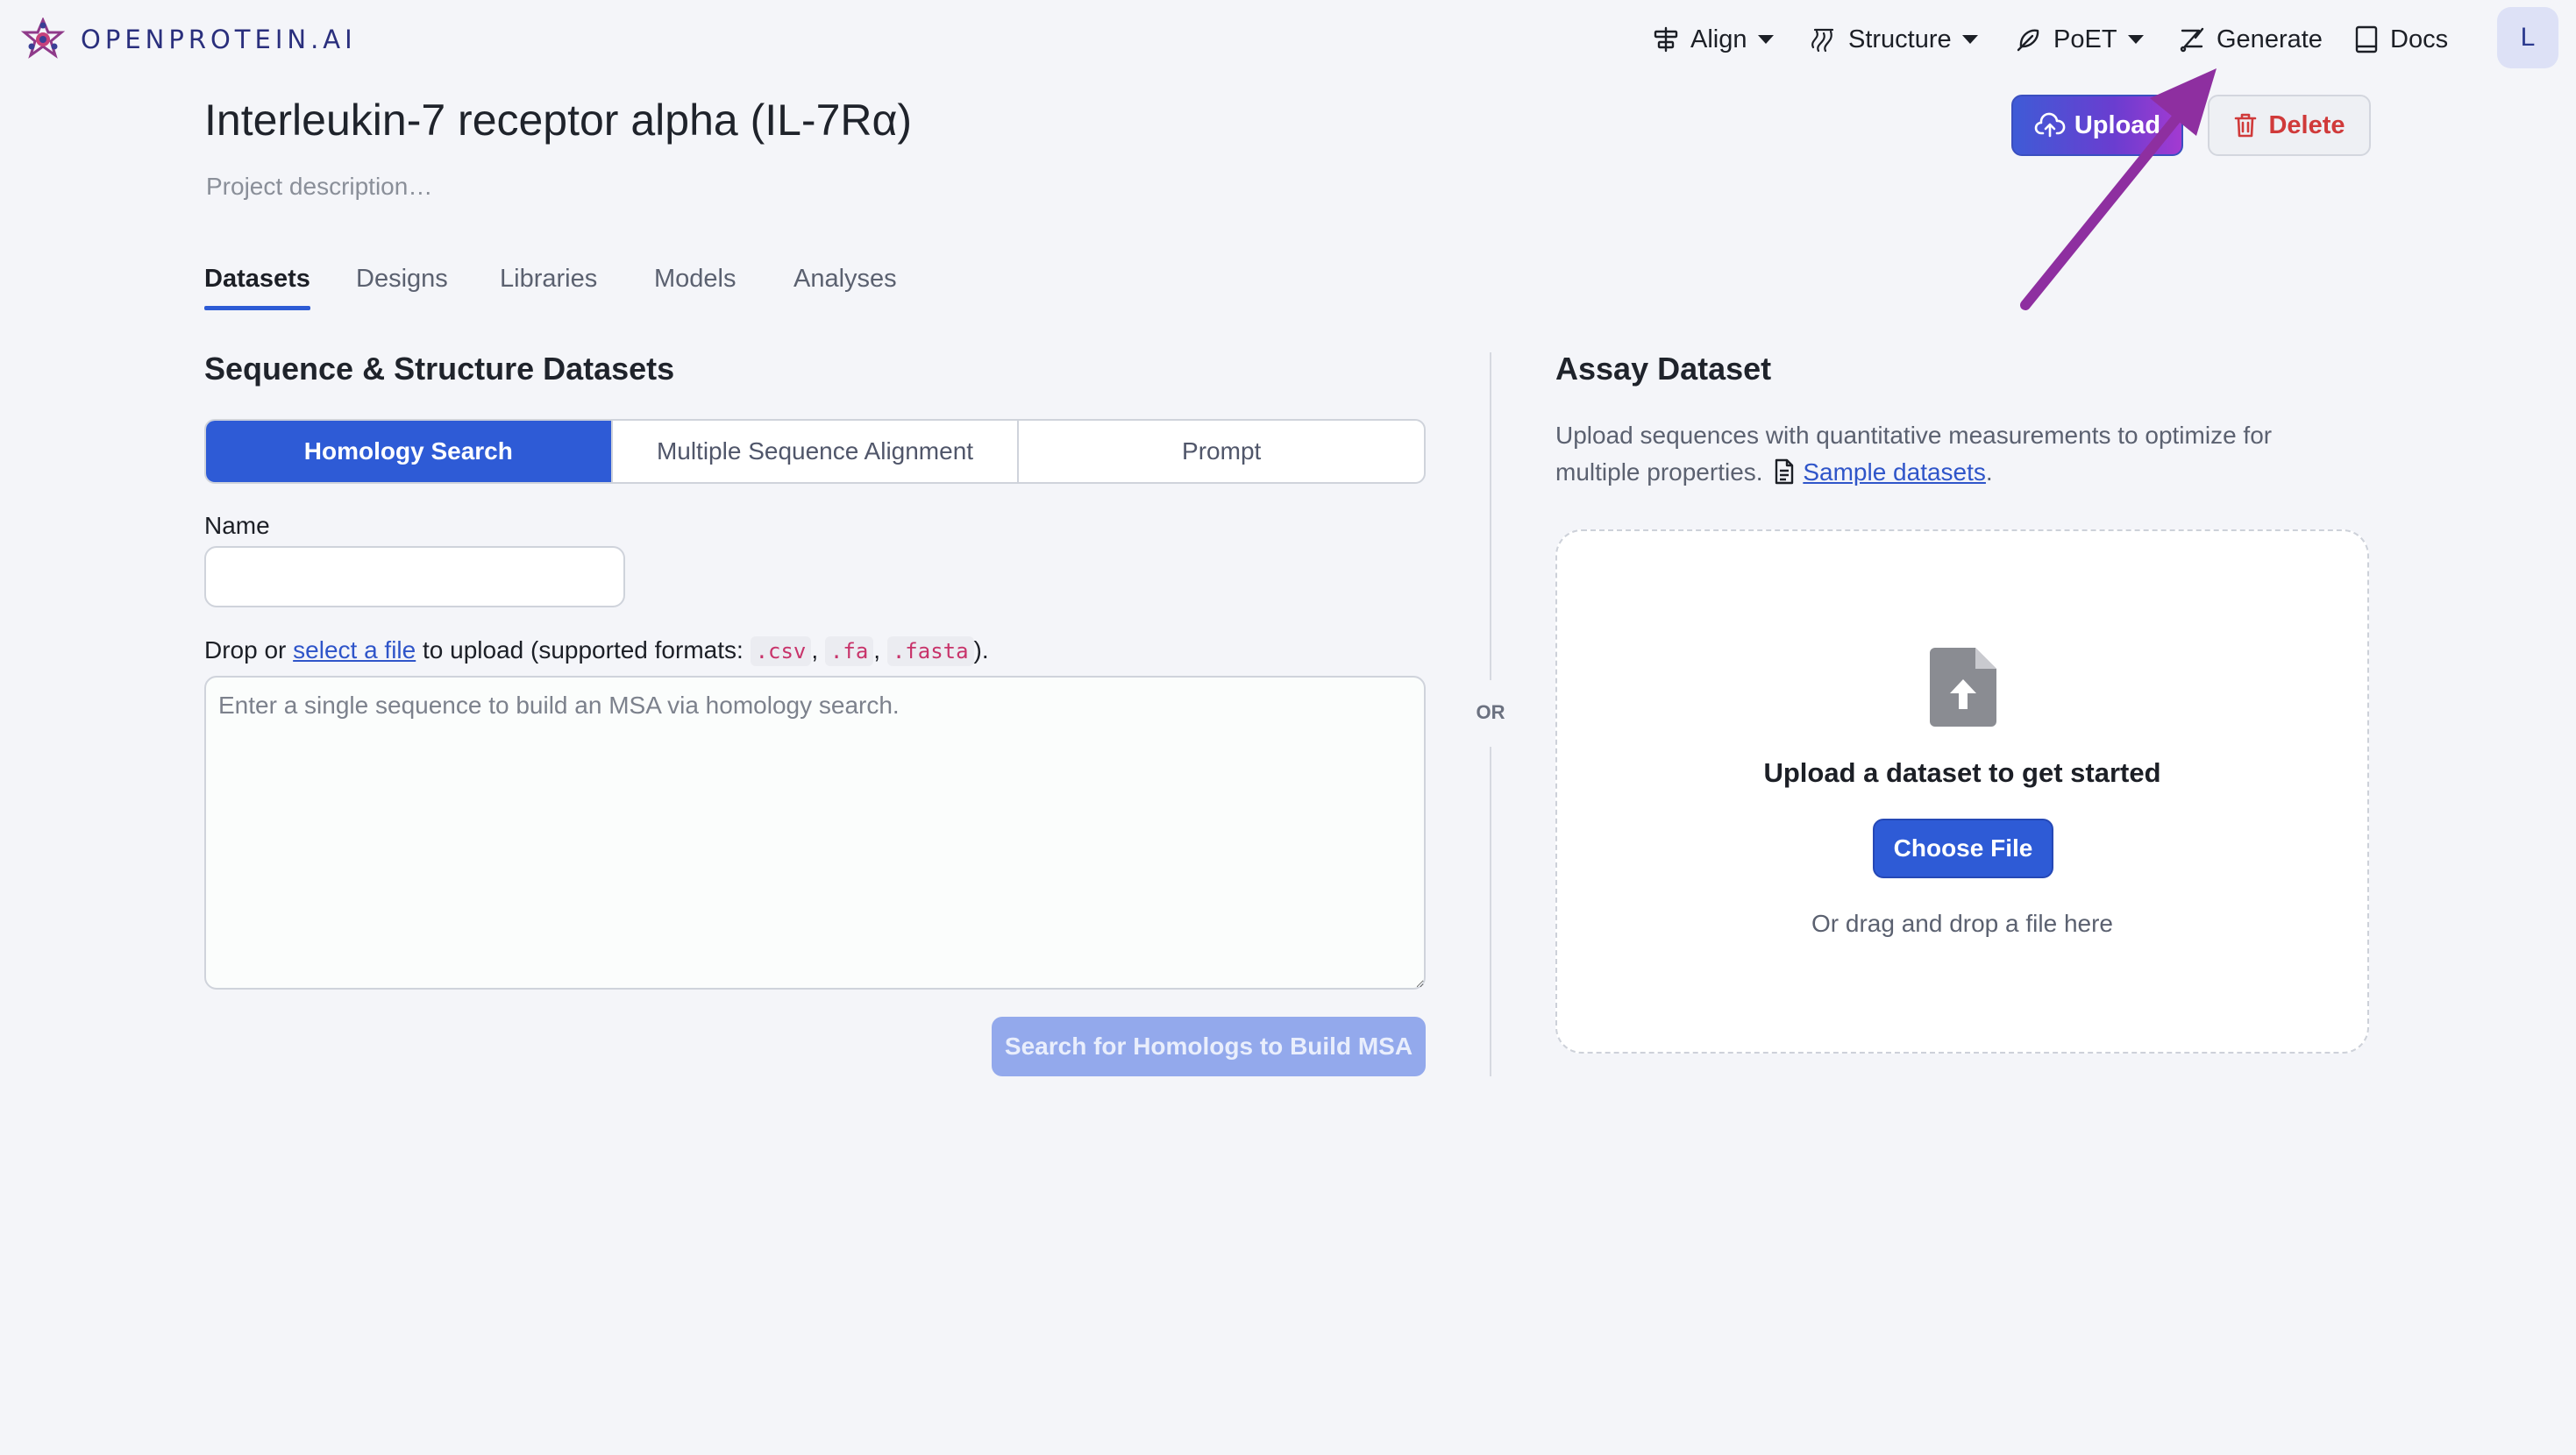  What do you see at coordinates (845, 287) in the screenshot?
I see `tab-analyses: Analyses` at bounding box center [845, 287].